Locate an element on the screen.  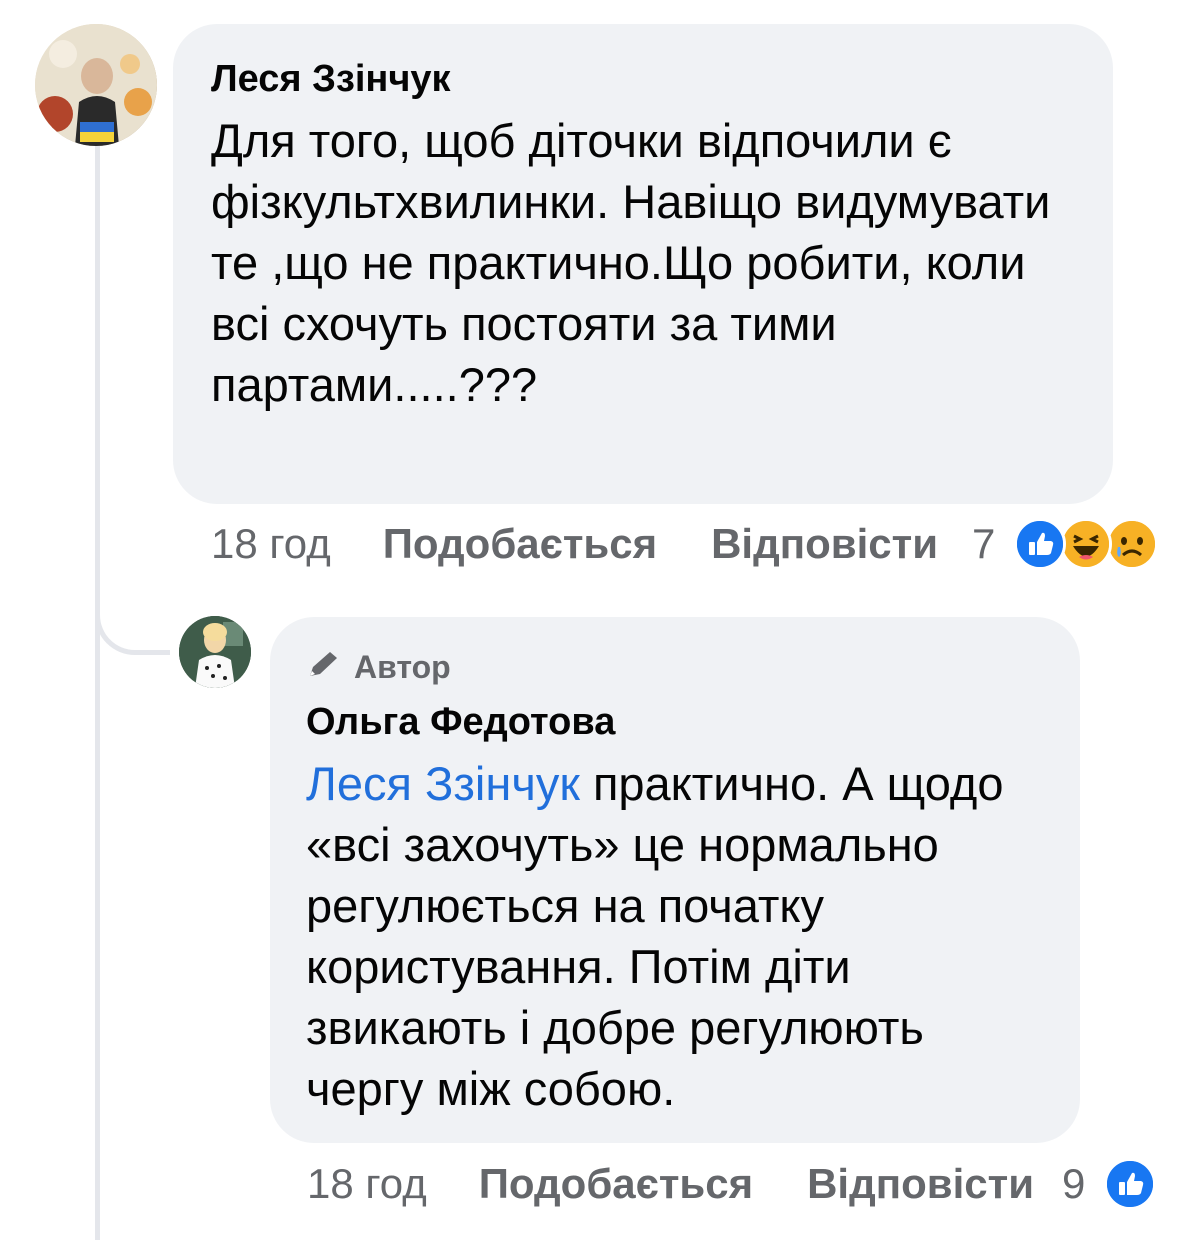
comment-author: Леся Ззінчук is located at coordinates (644, 79).